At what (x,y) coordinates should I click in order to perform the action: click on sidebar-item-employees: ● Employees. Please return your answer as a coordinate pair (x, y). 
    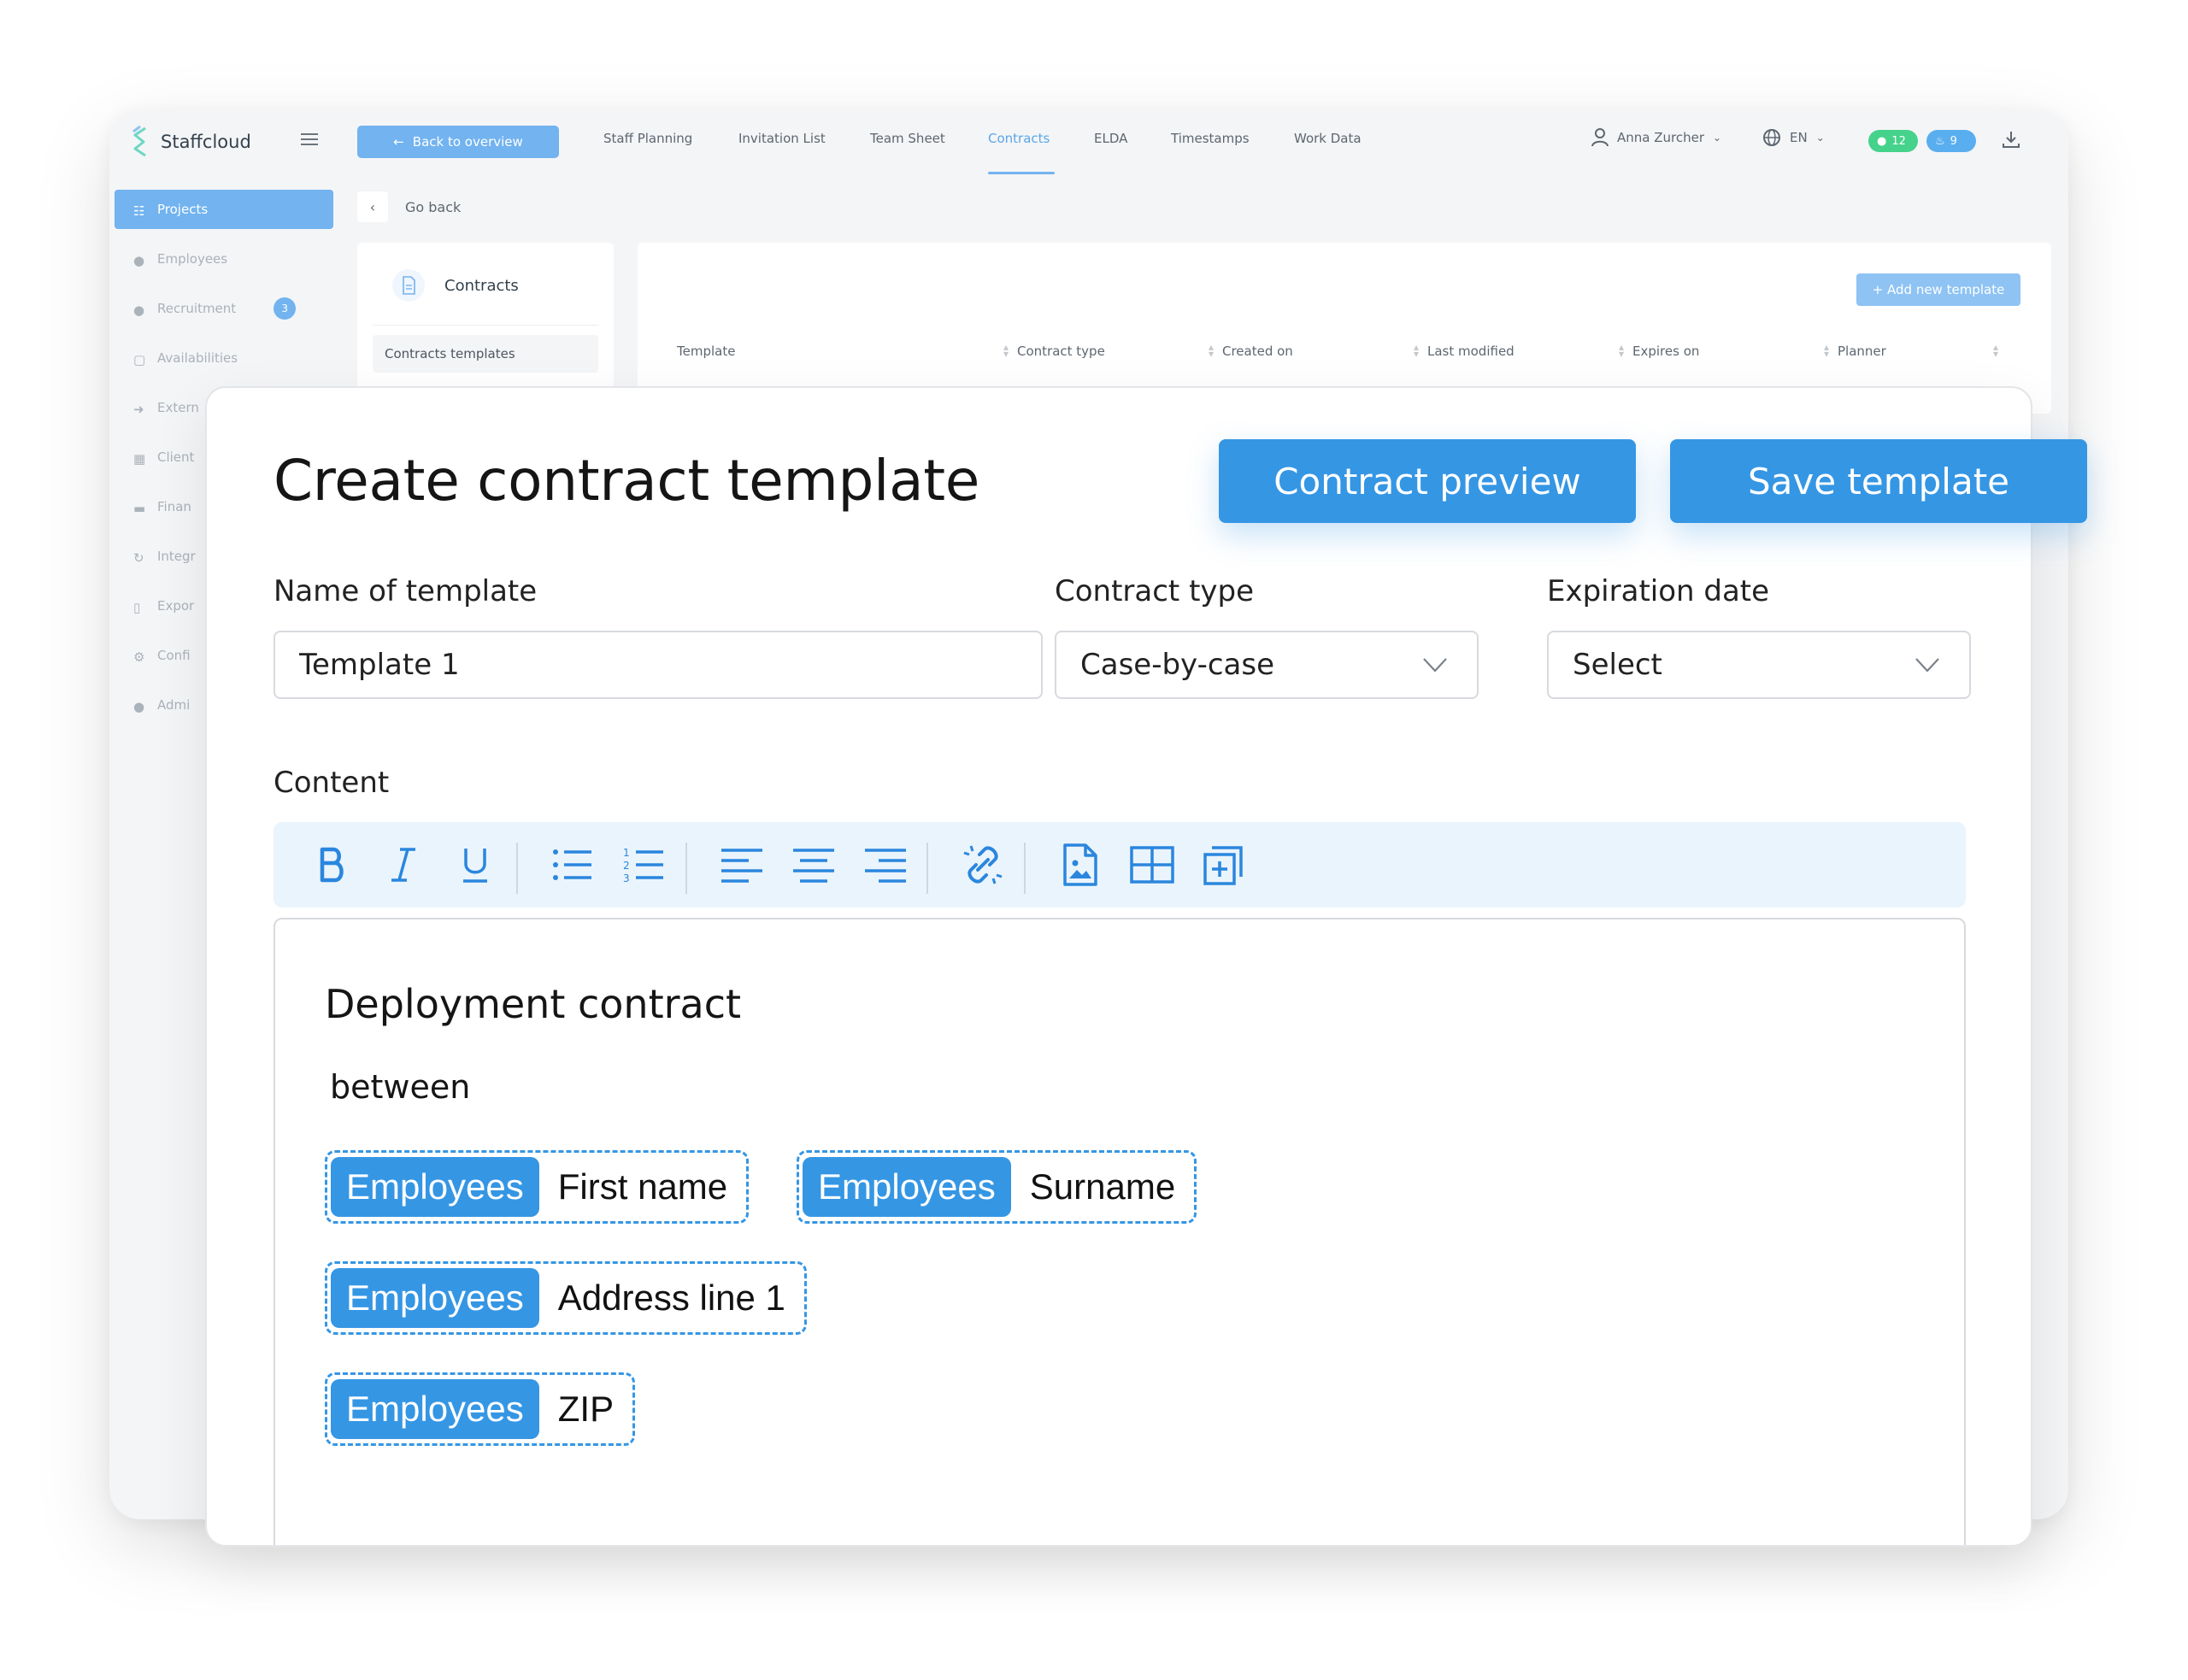
    Looking at the image, I should click on (224, 259).